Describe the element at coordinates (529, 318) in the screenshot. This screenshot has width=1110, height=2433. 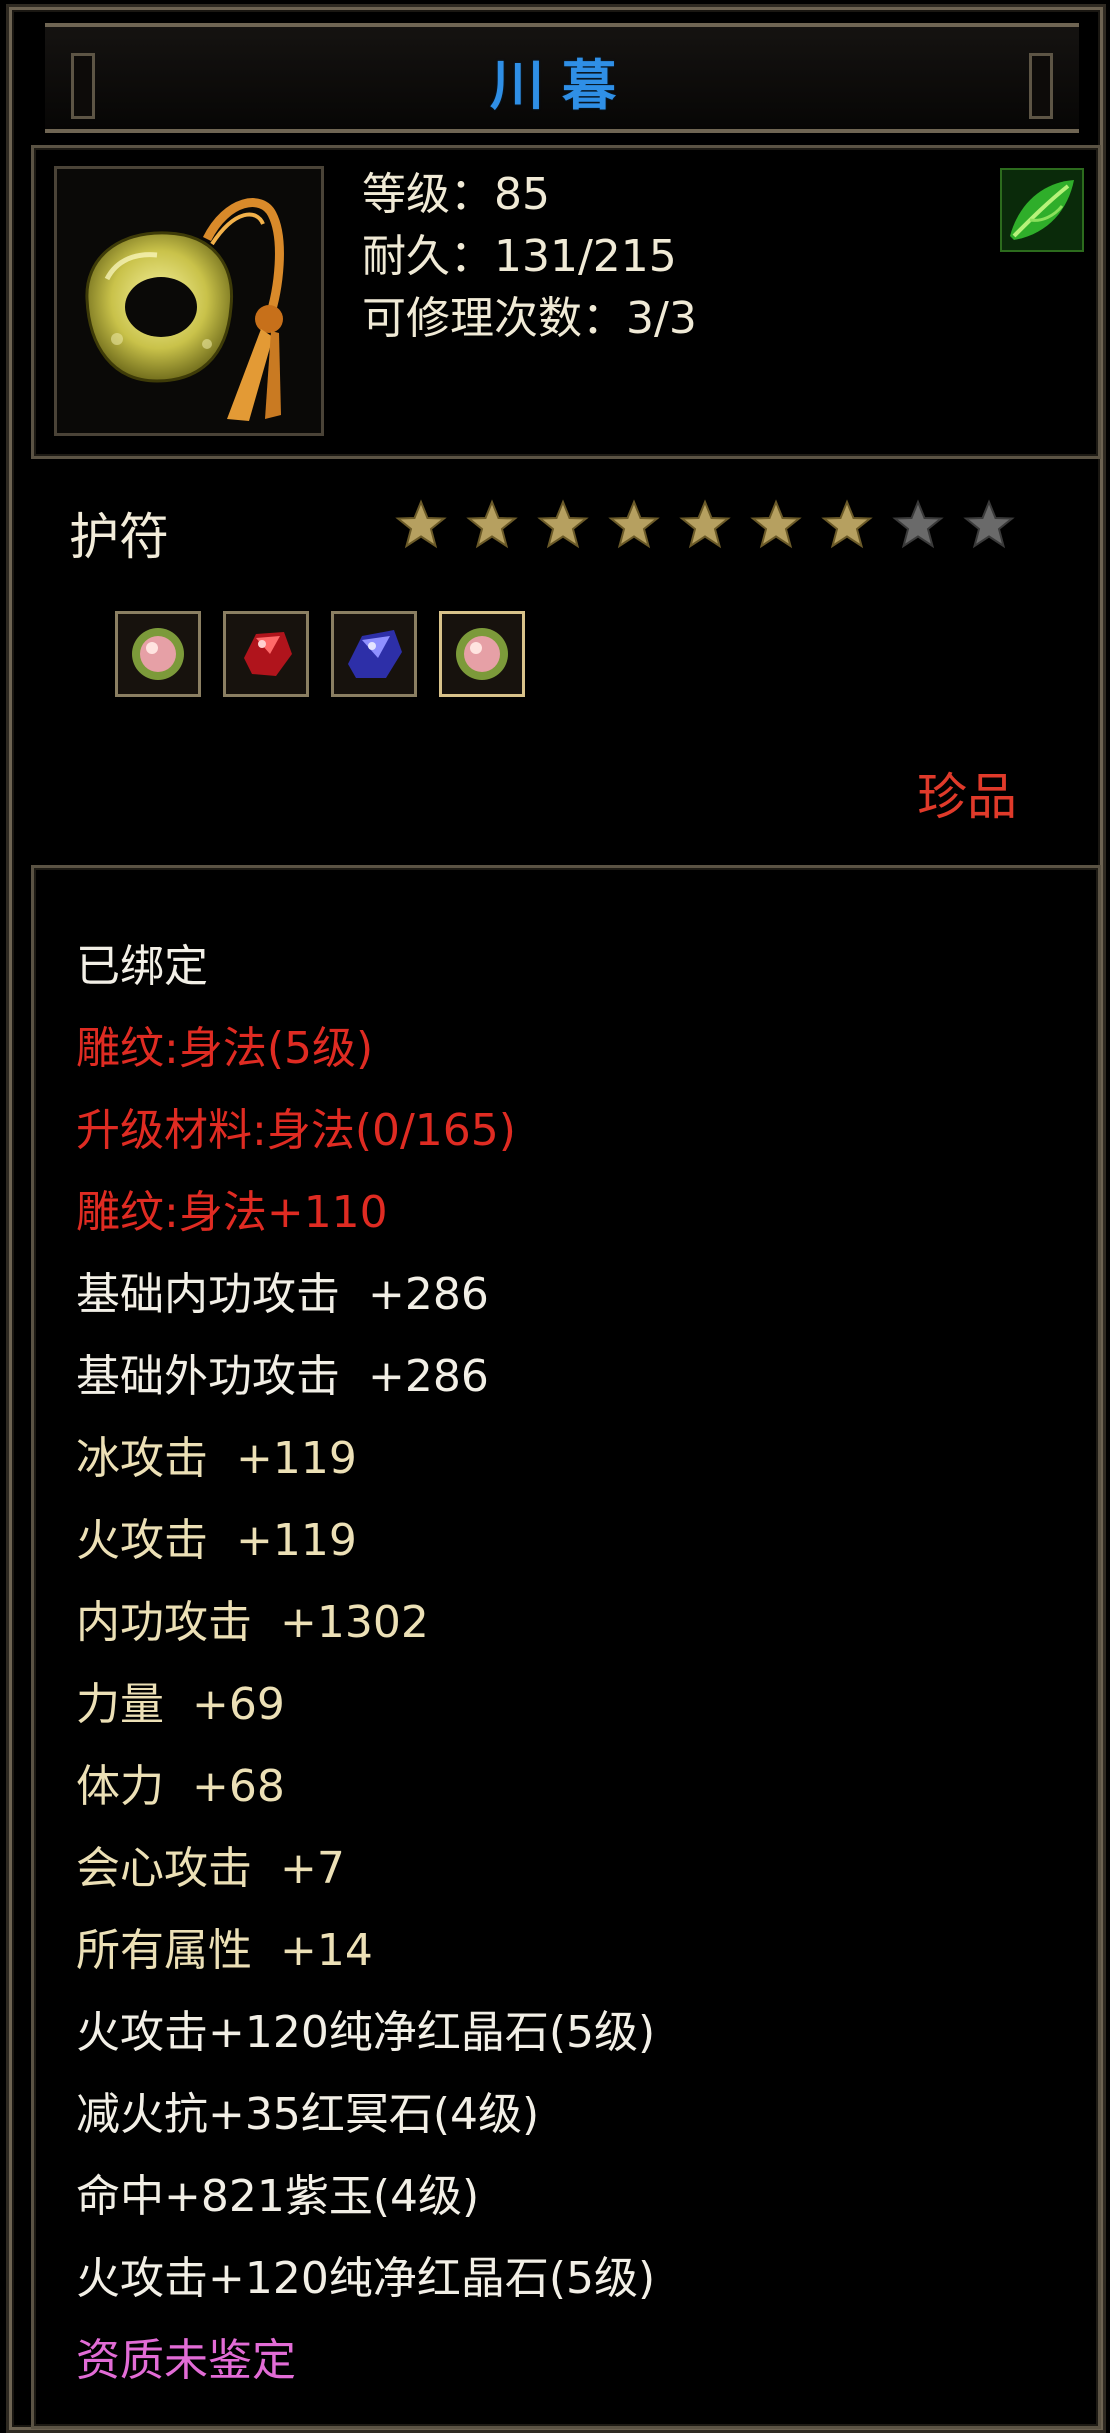
I see `item-repair-count: 可修理次数：3/3` at that location.